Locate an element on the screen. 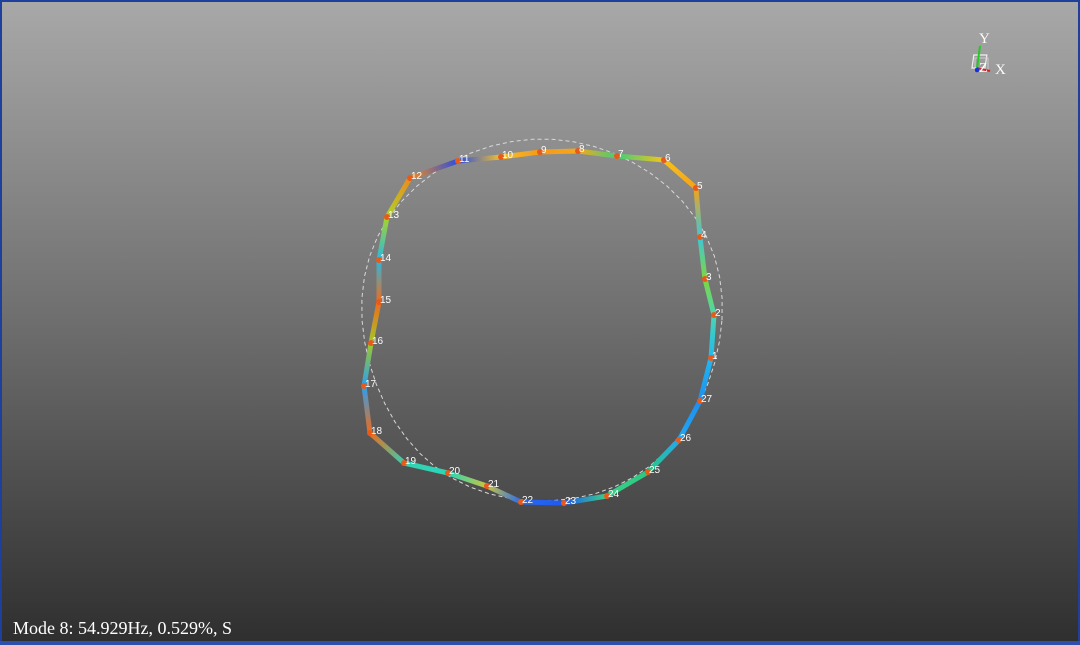  node-label: 11 is located at coordinates (464, 159).